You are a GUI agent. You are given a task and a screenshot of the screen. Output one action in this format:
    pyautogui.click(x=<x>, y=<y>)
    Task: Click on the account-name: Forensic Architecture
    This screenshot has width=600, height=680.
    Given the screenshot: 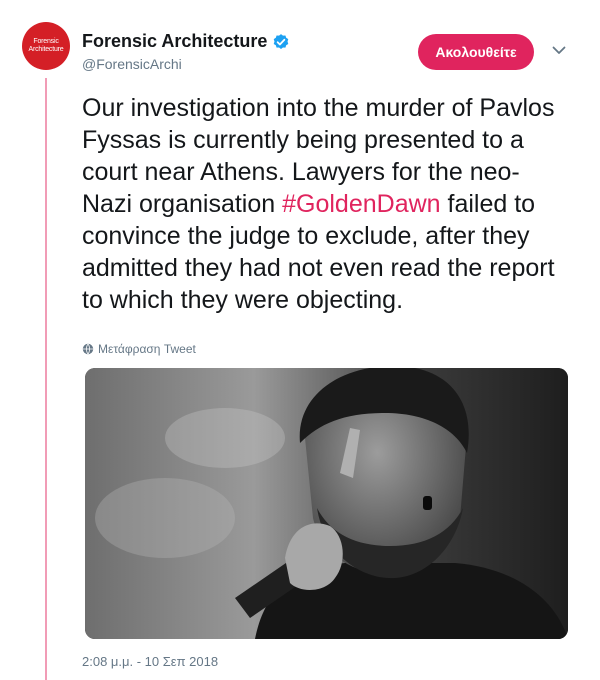 What is the action you would take?
    pyautogui.click(x=174, y=41)
    